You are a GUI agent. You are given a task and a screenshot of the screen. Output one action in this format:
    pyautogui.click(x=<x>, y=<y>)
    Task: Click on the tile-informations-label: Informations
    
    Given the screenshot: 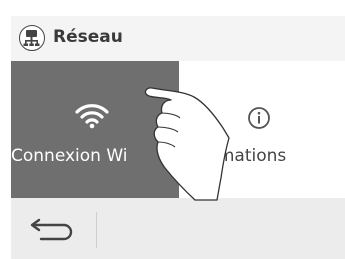 What is the action you would take?
    pyautogui.click(x=232, y=156)
    